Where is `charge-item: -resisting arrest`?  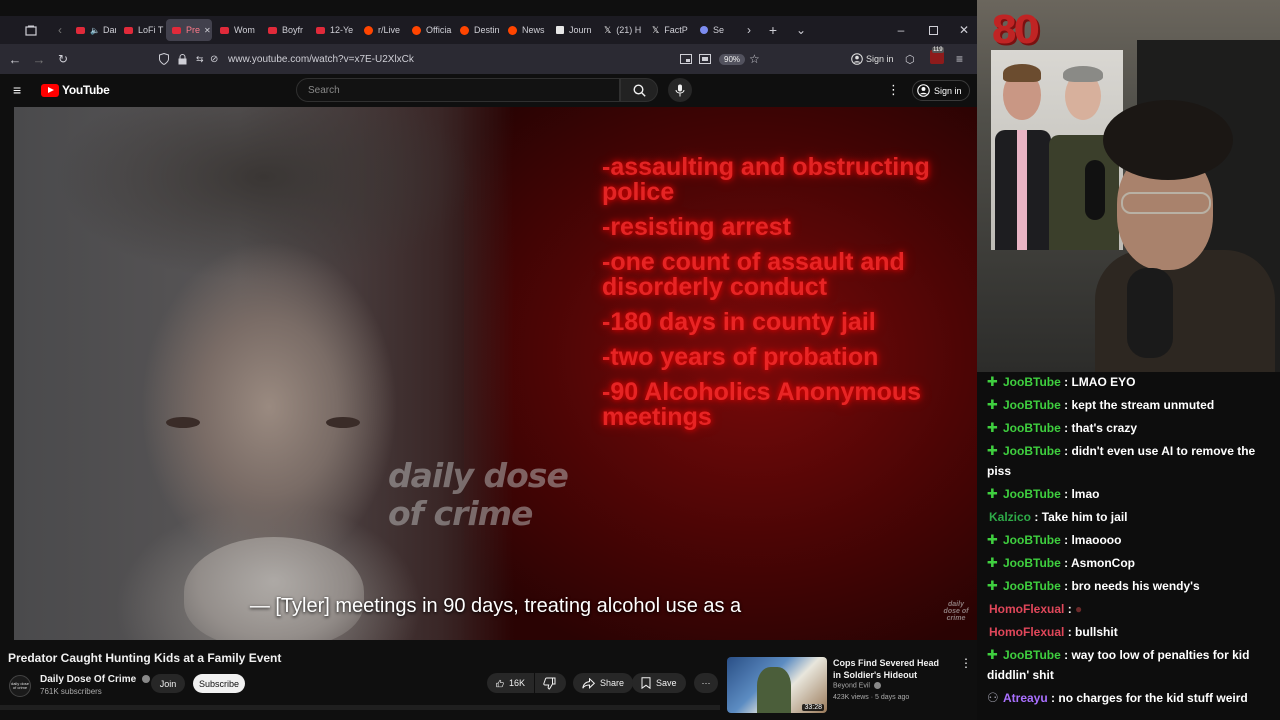 charge-item: -resisting arrest is located at coordinates (696, 227).